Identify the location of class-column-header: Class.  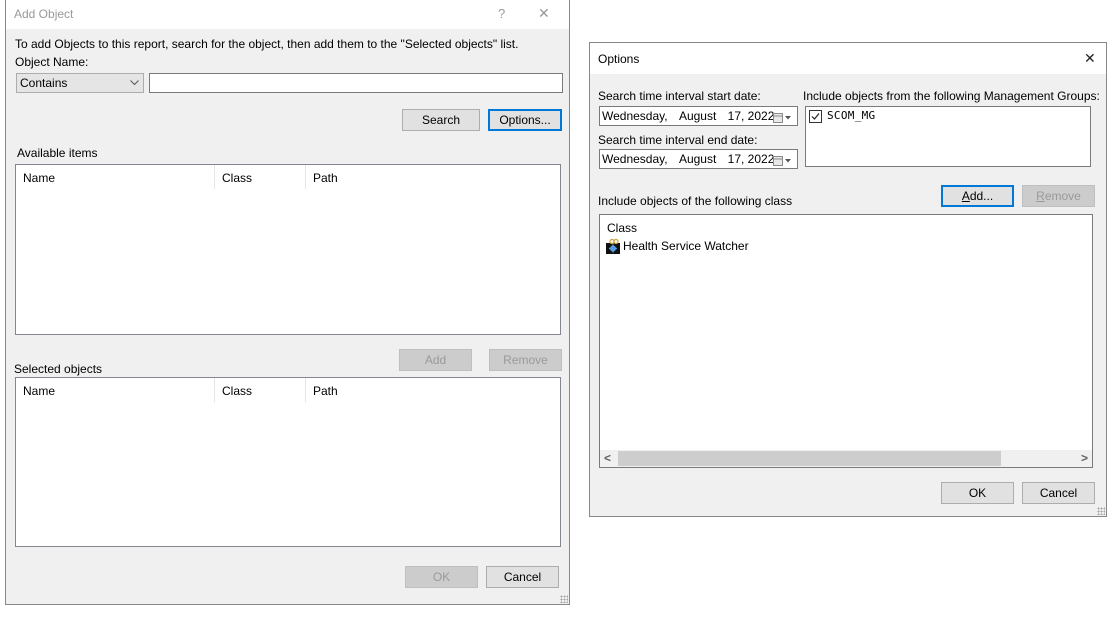
(622, 228).